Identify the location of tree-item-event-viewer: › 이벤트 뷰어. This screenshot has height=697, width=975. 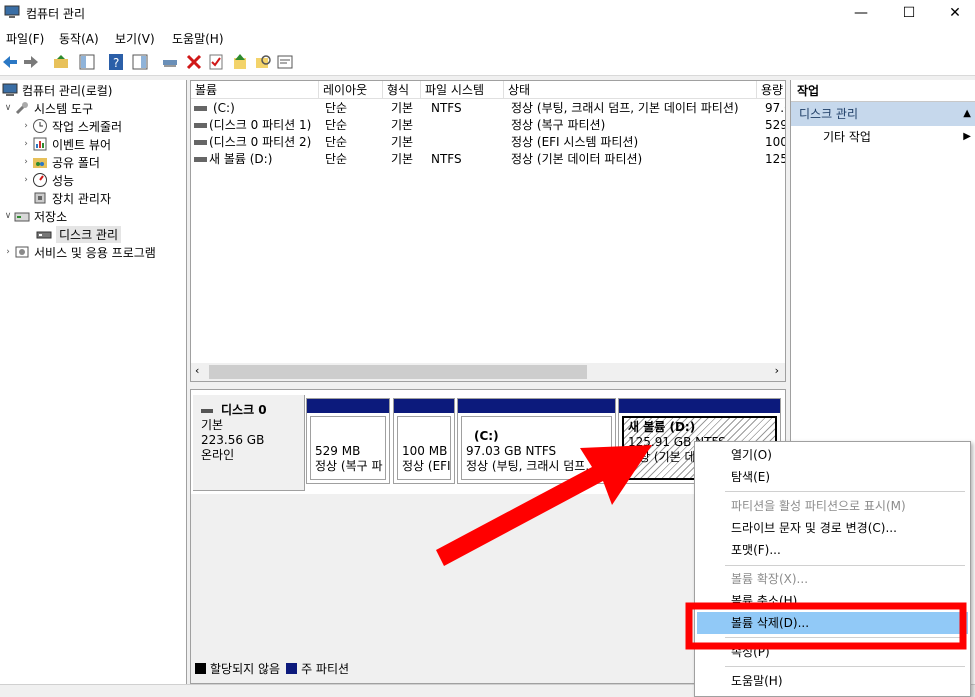
(65, 144).